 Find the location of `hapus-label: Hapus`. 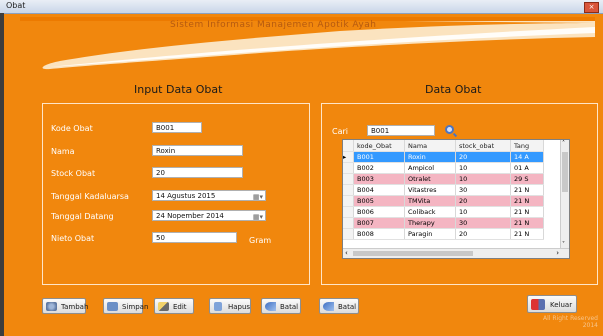

hapus-label: Hapus is located at coordinates (239, 307).